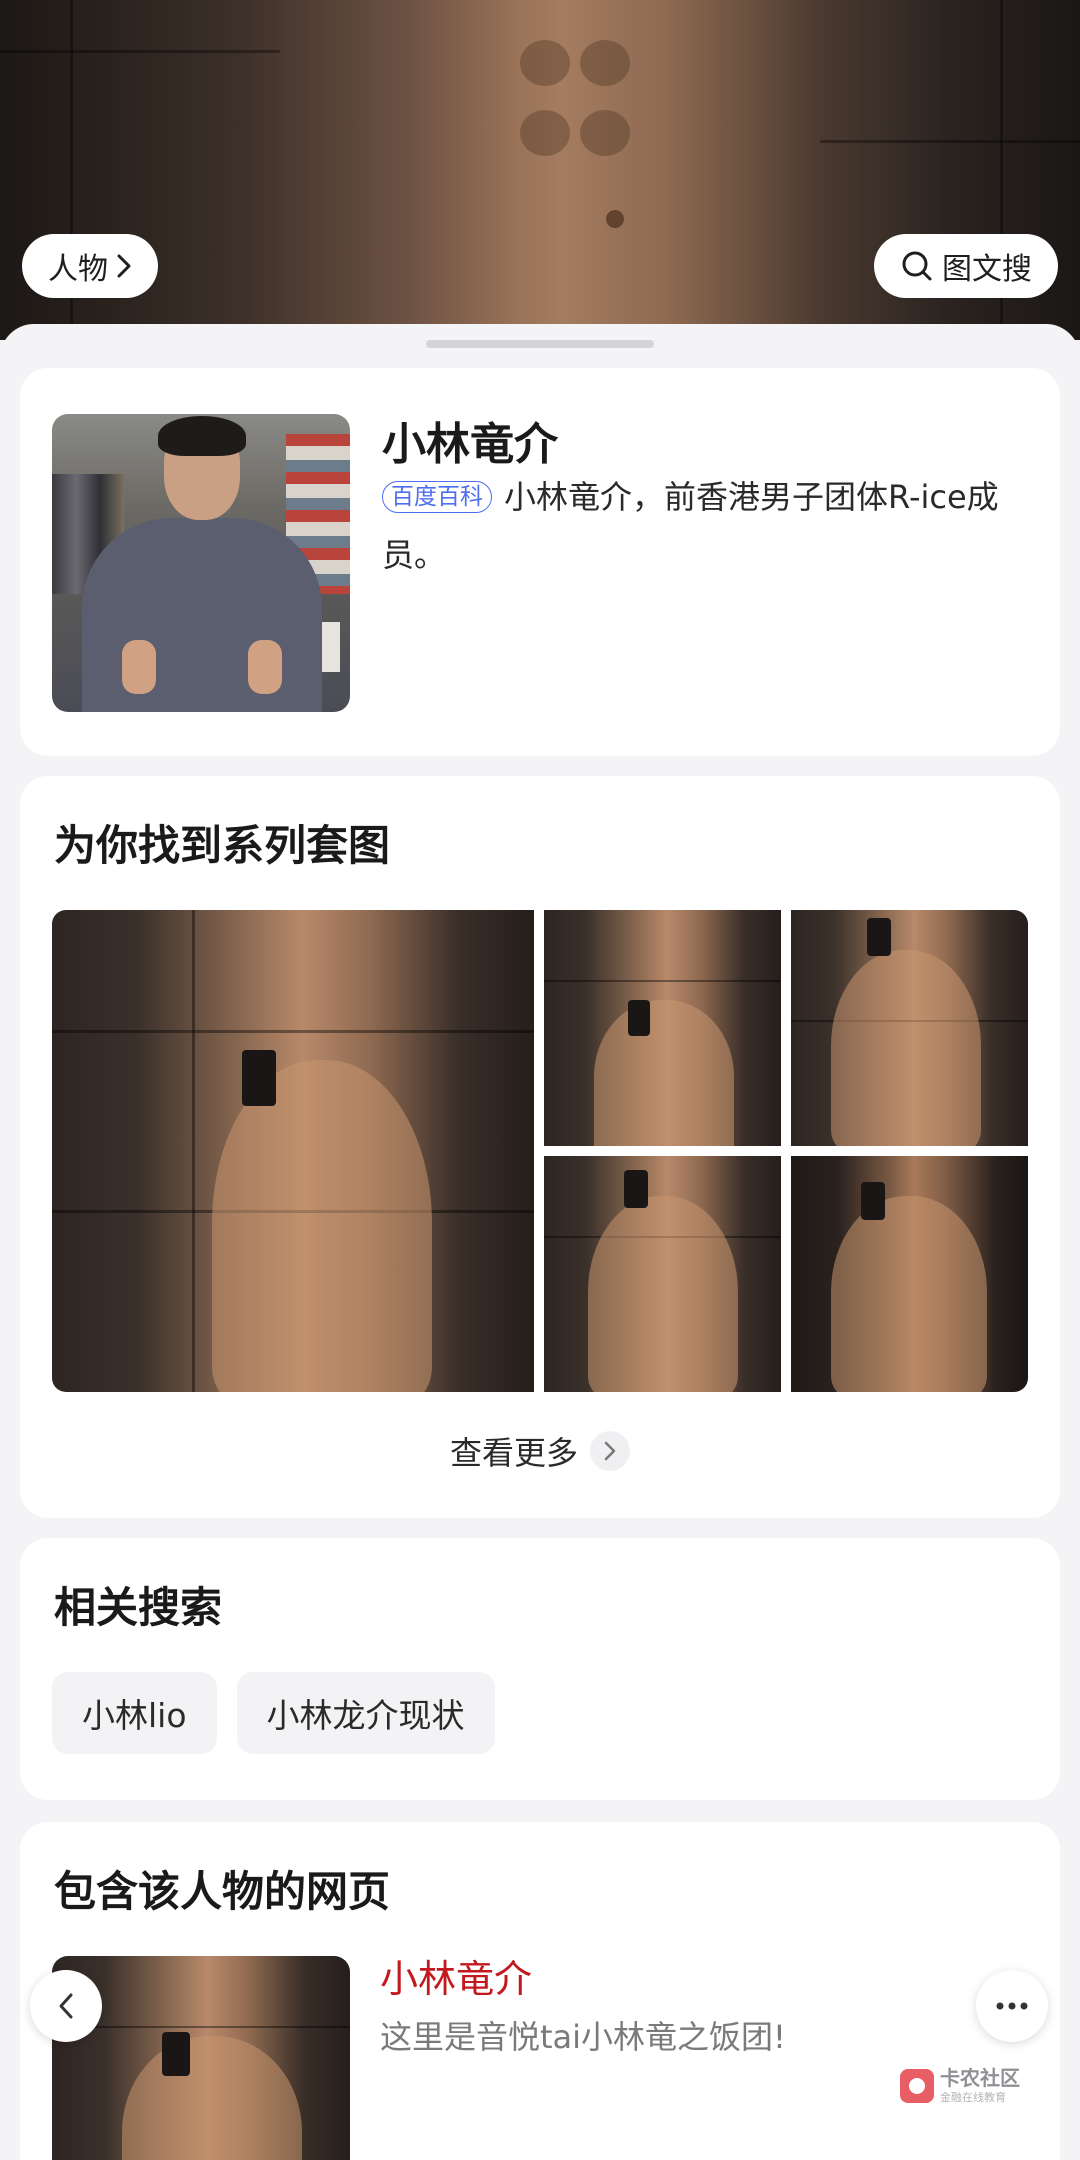  I want to click on profile-name: 小林竜介, so click(470, 444).